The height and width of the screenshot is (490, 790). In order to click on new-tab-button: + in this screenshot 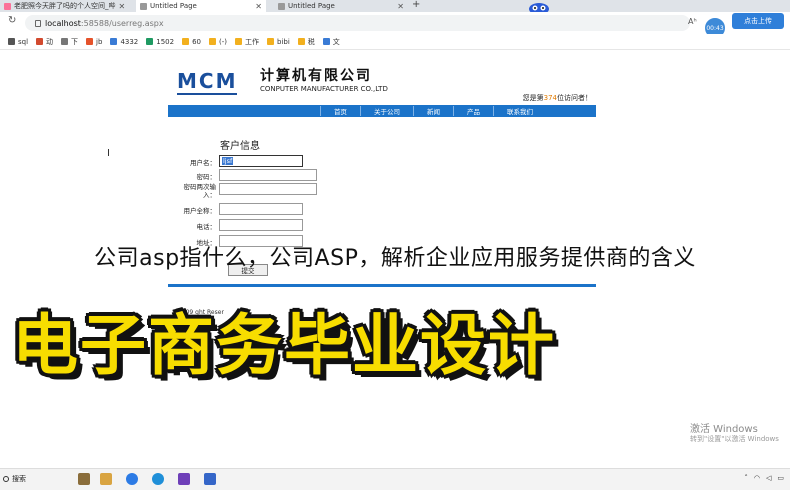, I will do `click(416, 5)`.